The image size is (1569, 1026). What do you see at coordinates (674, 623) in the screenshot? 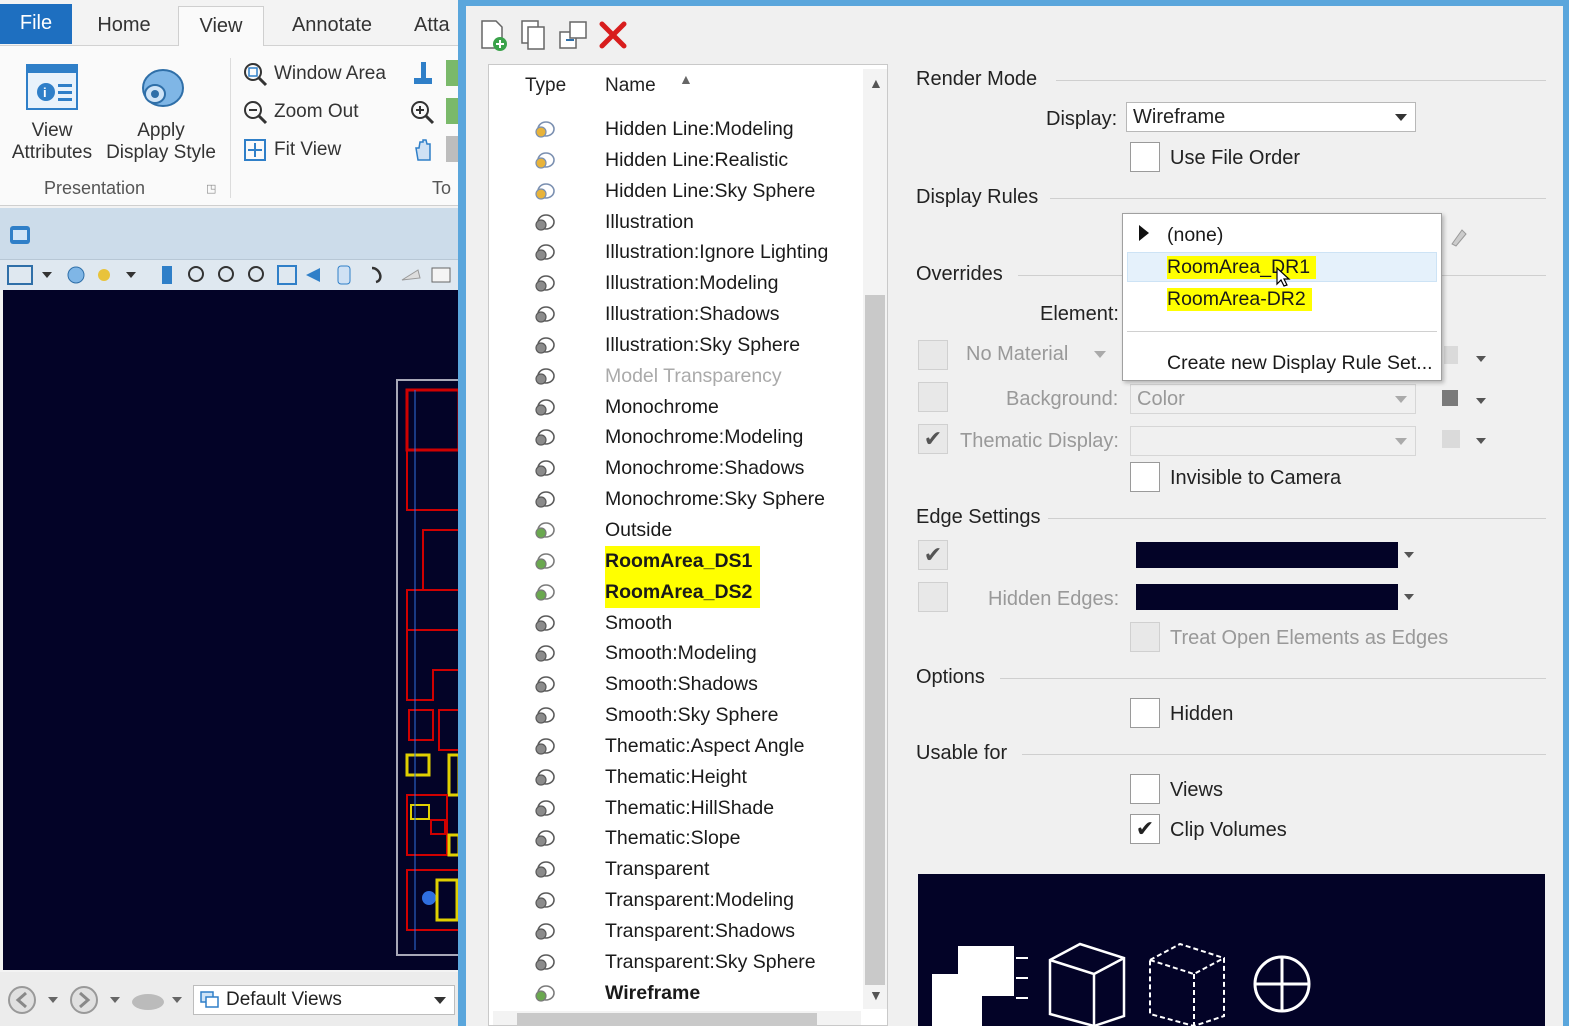
I see `list-item: Smooth` at bounding box center [674, 623].